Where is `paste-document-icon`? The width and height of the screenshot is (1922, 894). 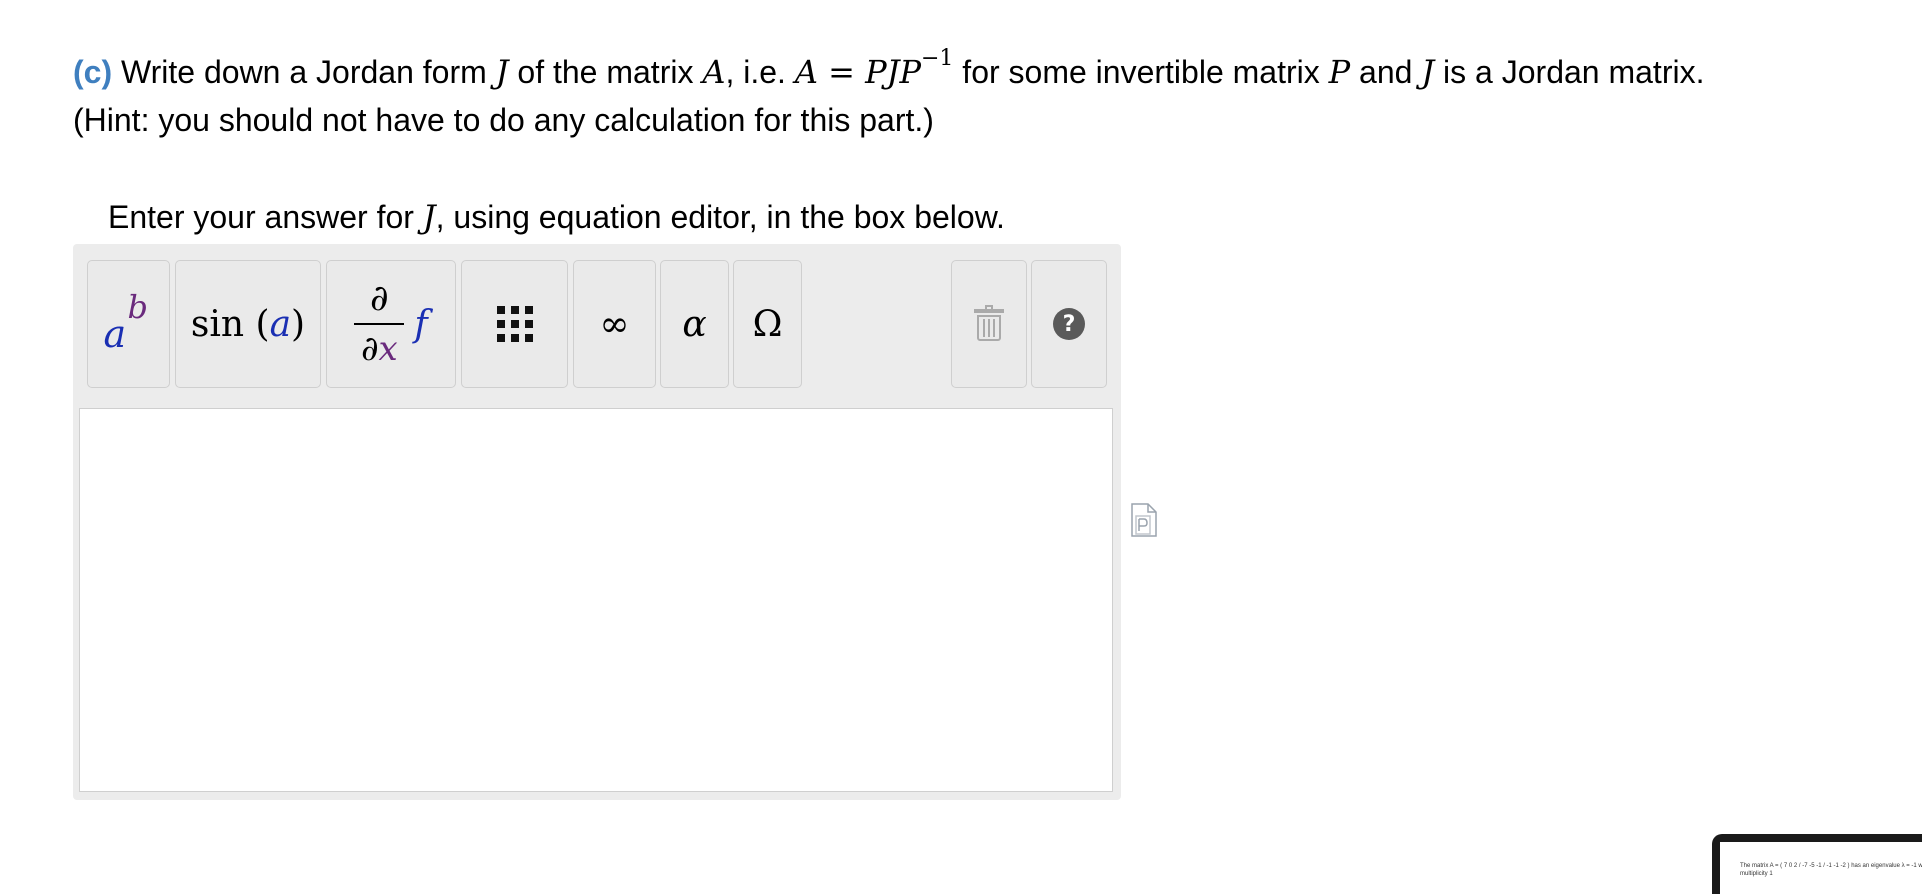 paste-document-icon is located at coordinates (1144, 520).